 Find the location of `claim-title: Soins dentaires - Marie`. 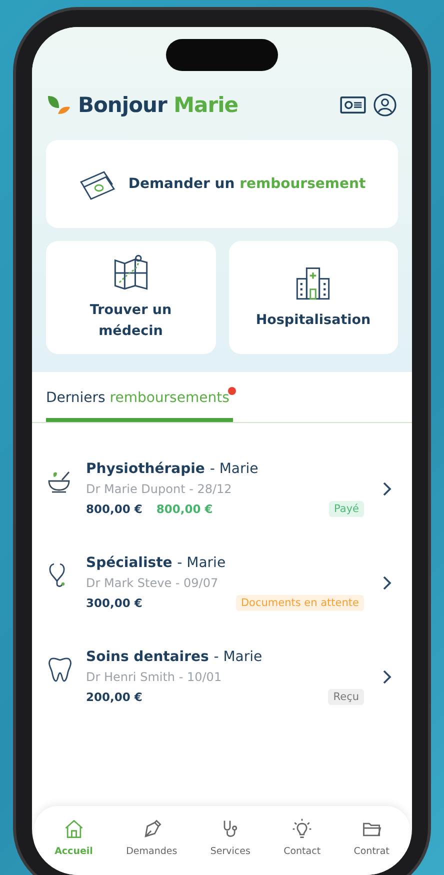

claim-title: Soins dentaires - Marie is located at coordinates (175, 657).